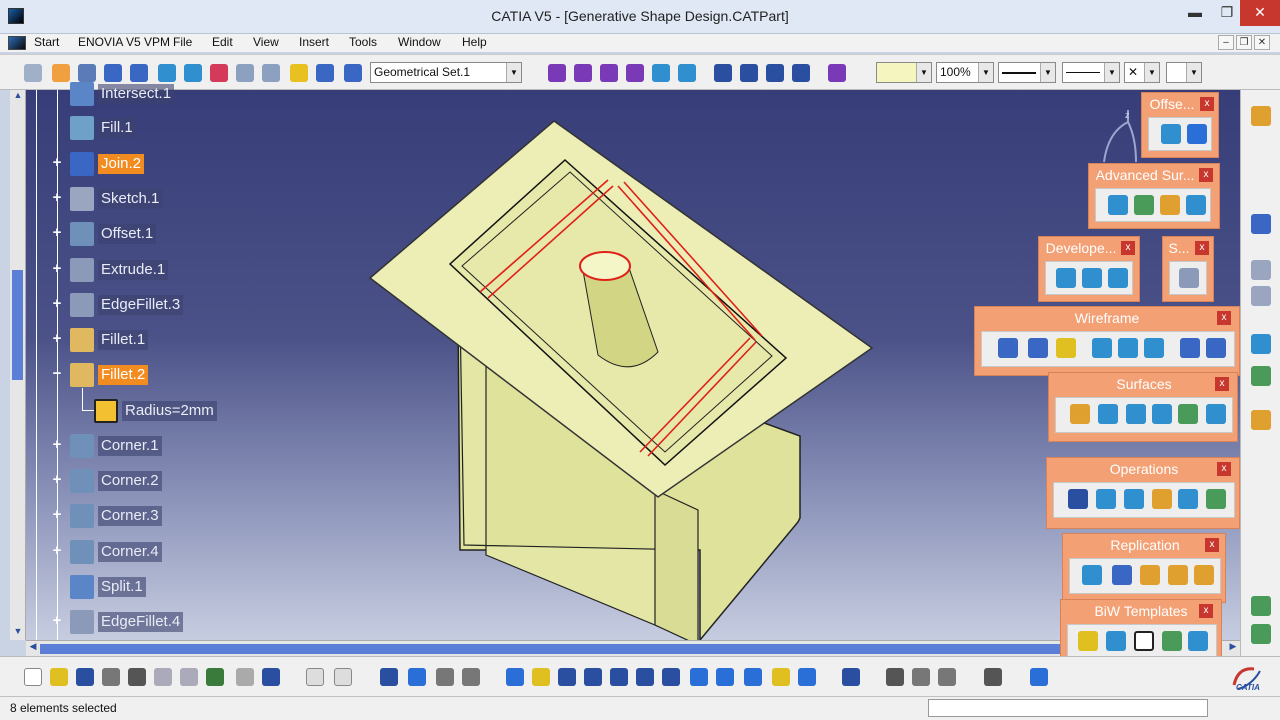  What do you see at coordinates (1089, 269) in the screenshot?
I see `palette-developed: Develope... x` at bounding box center [1089, 269].